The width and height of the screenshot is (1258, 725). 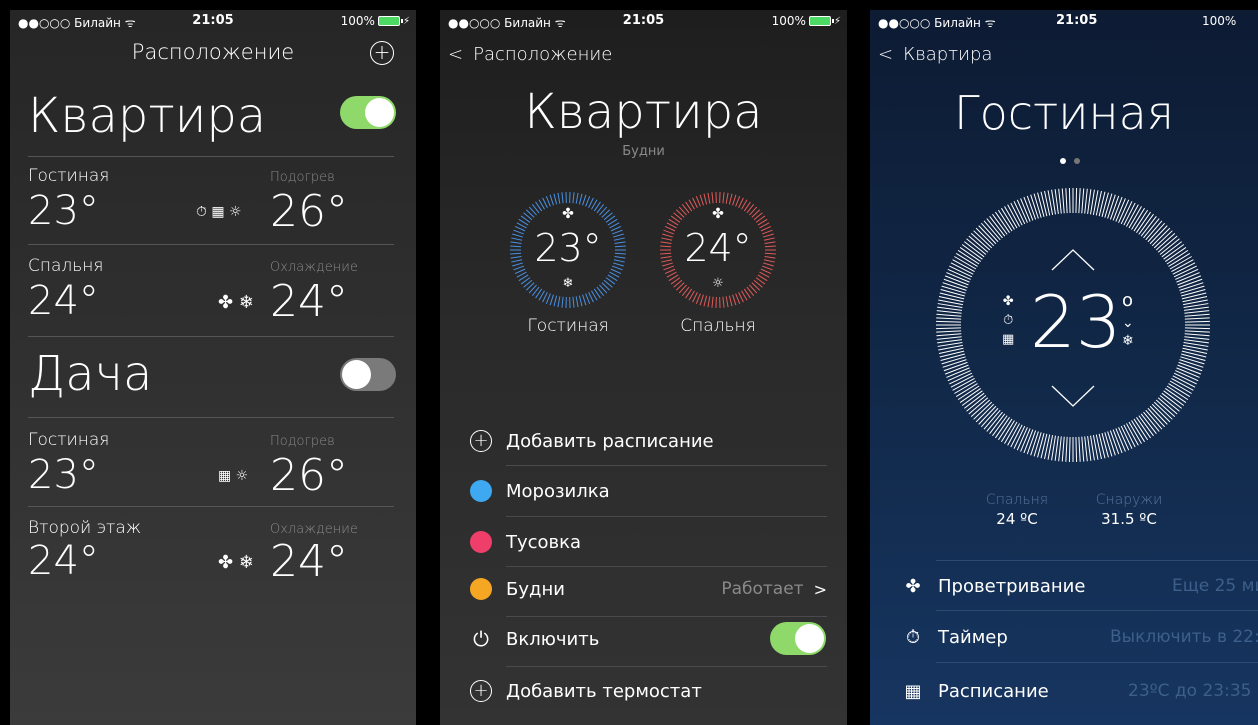 I want to click on chevron-down-small-icon: ⌄, so click(x=1128, y=323).